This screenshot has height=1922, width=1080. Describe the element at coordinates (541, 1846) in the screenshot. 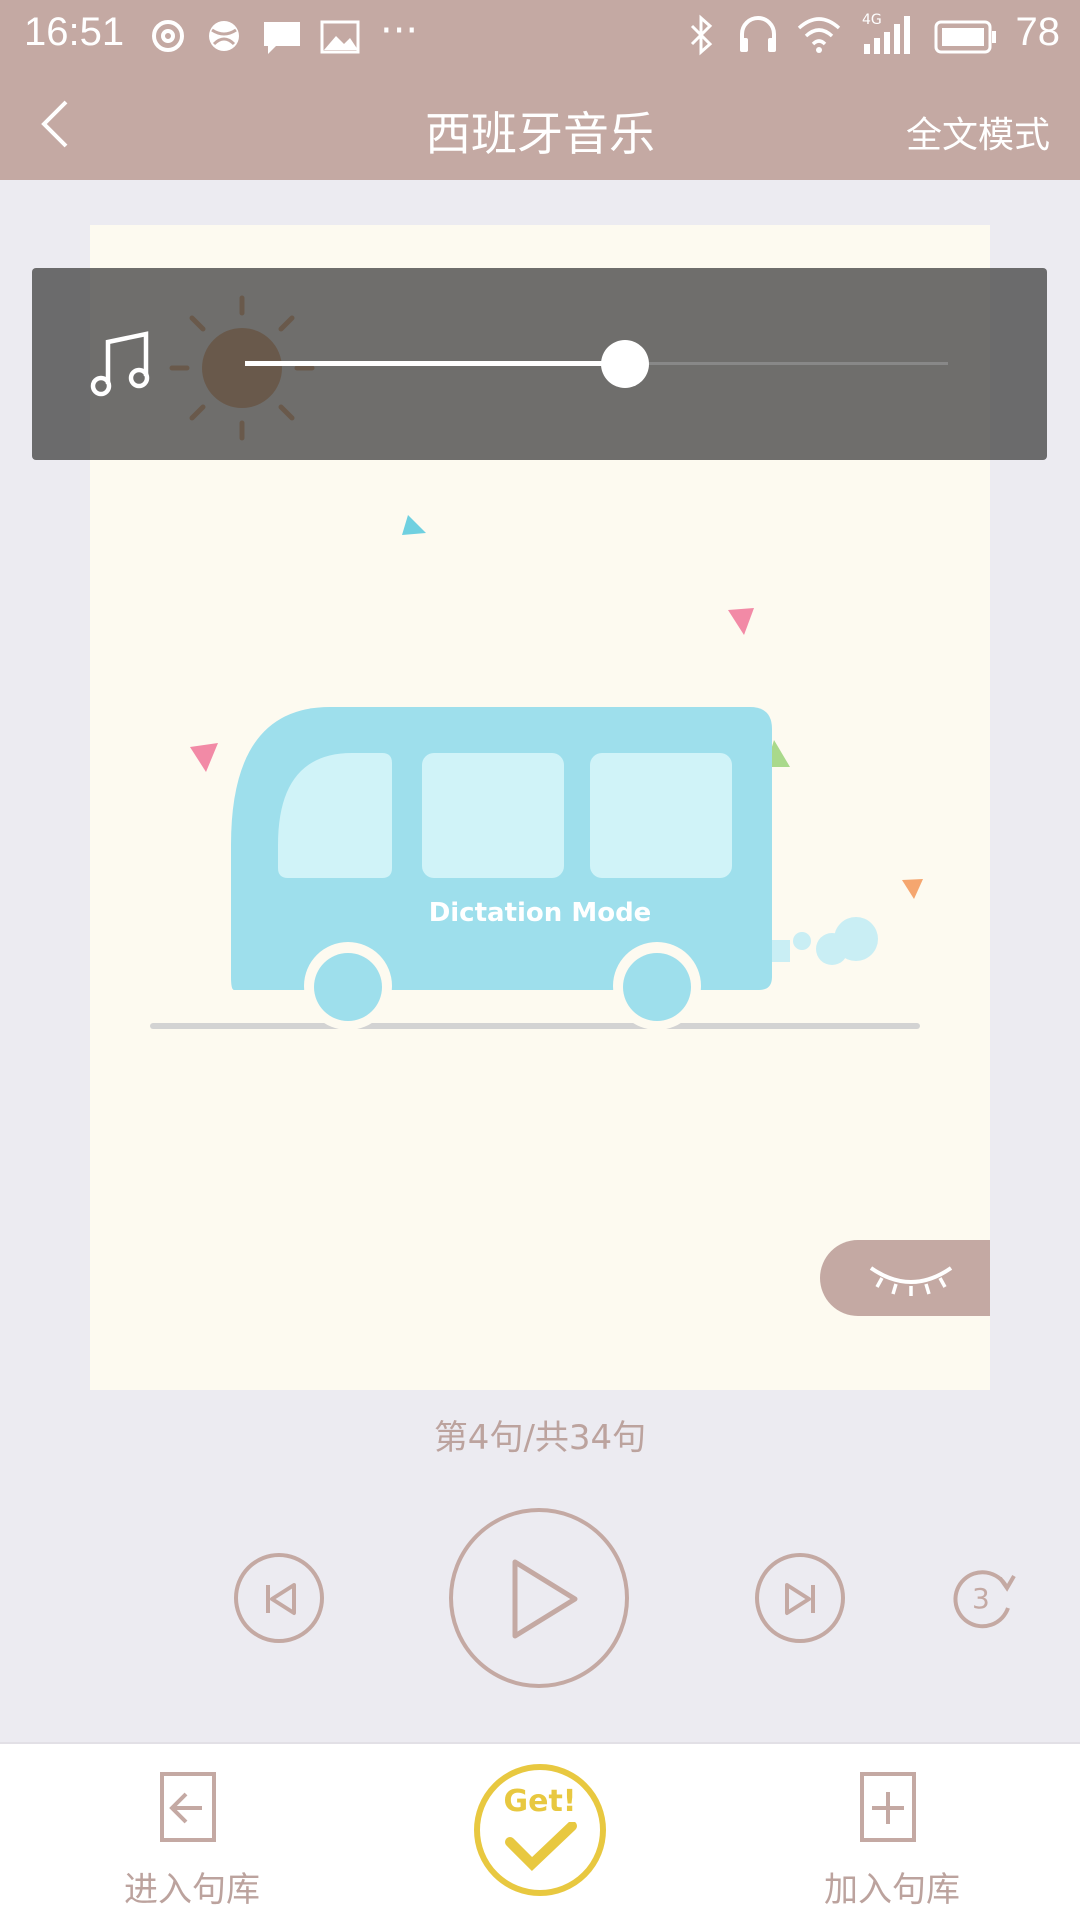

I see `checkmark-icon` at that location.